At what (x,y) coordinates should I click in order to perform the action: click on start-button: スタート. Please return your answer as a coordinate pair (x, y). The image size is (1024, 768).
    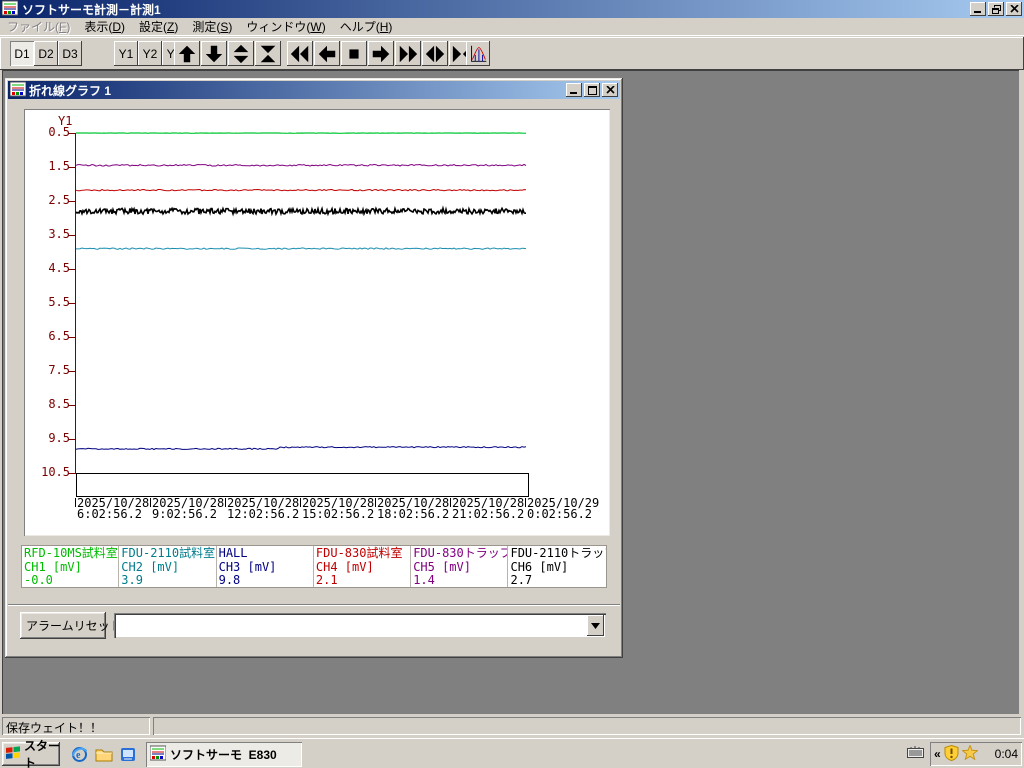
    Looking at the image, I should click on (31, 753).